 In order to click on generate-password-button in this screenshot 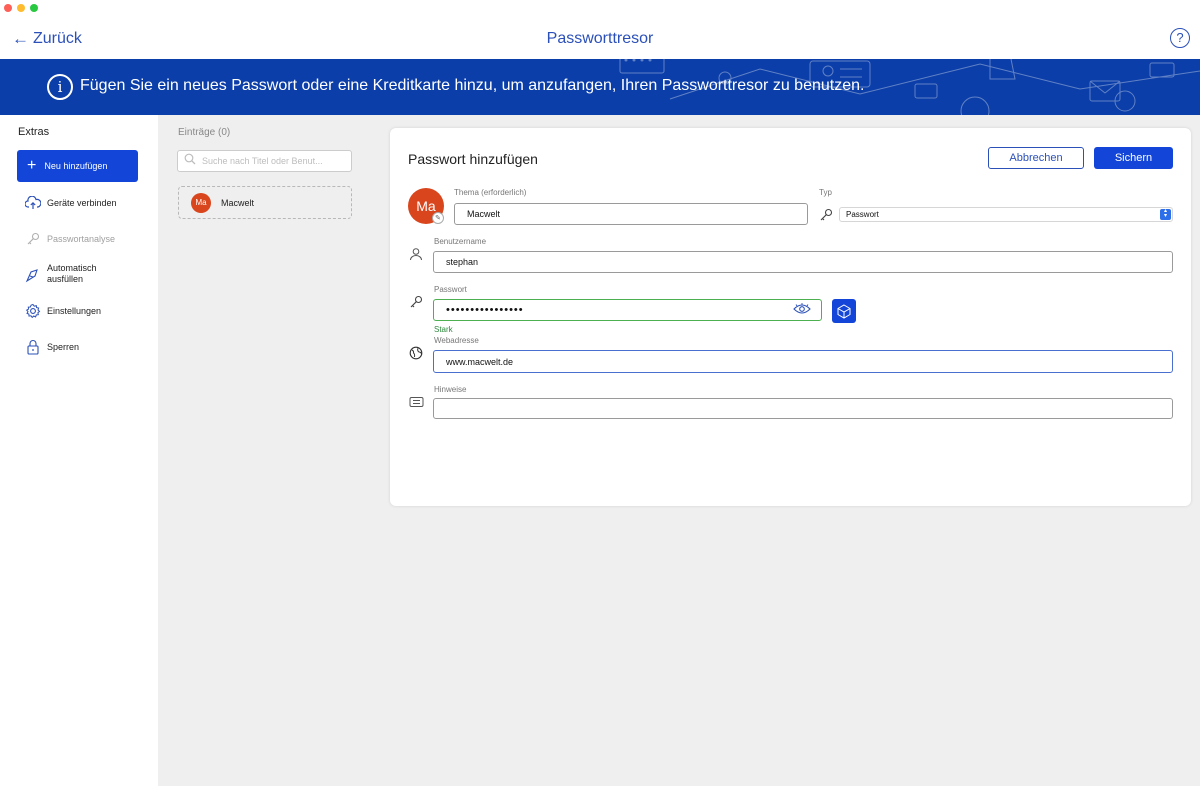, I will do `click(844, 311)`.